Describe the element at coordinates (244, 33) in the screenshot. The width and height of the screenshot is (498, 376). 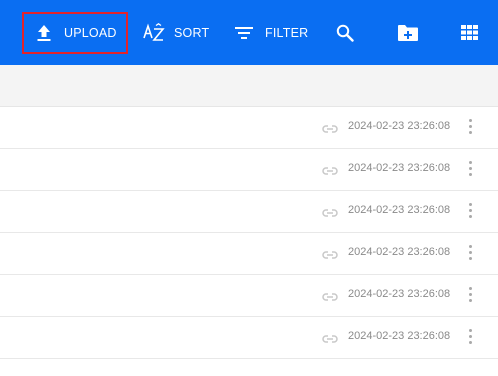
I see `filter-icon` at that location.